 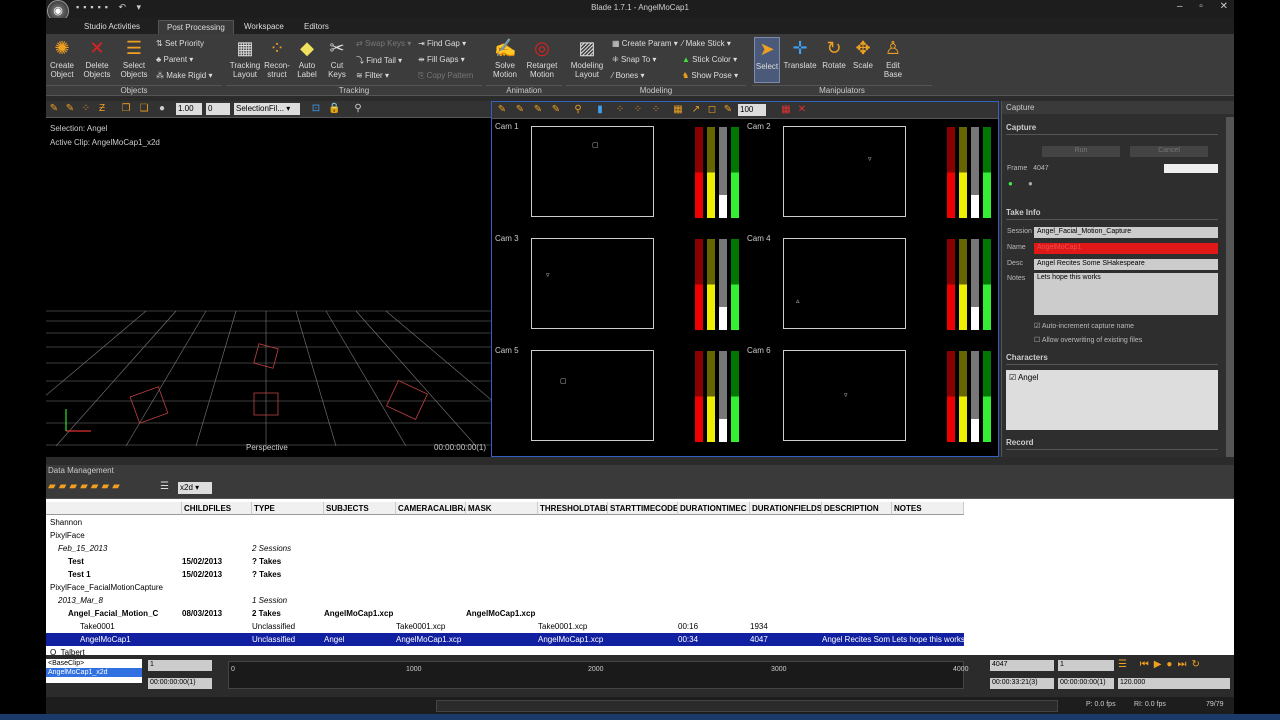 I want to click on allow-overwrite-checkbox: ☐ Allow overwriting of existing files, so click(x=1088, y=340).